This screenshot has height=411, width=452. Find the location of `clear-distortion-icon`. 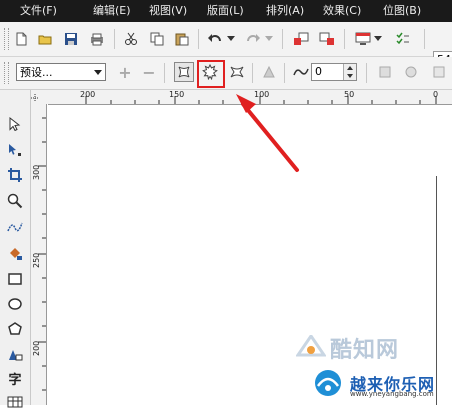

clear-distortion-icon is located at coordinates (411, 72).